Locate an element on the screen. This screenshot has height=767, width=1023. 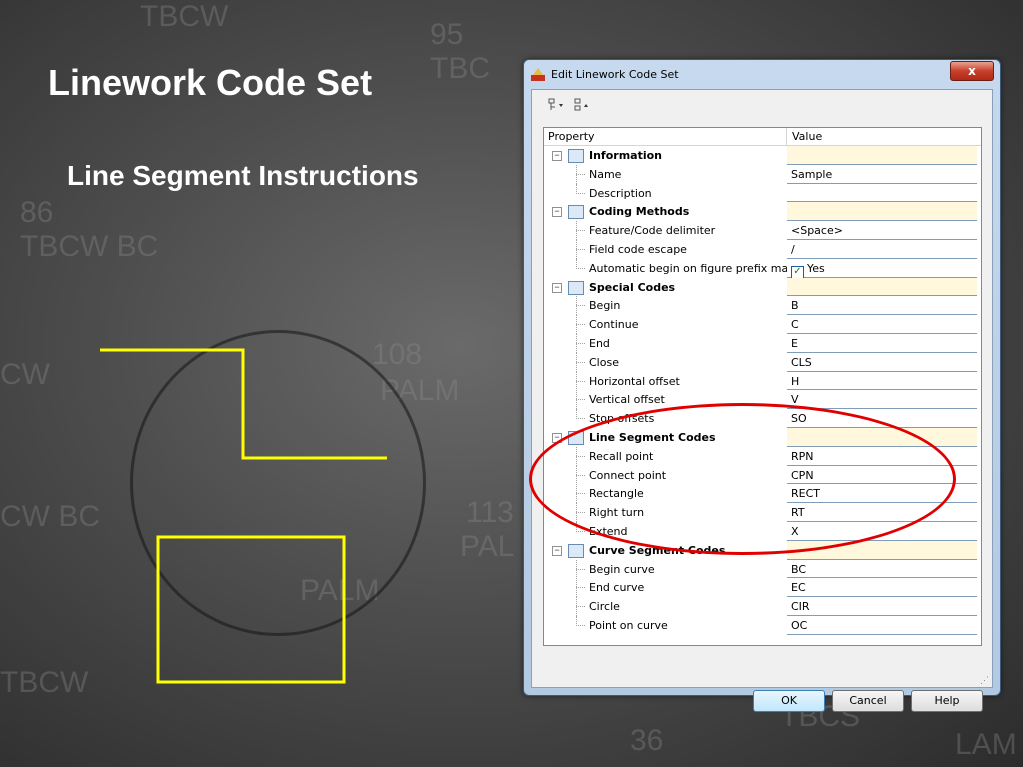
row-name-cell: Feature/Code delimiter is located at coordinates (665, 231).